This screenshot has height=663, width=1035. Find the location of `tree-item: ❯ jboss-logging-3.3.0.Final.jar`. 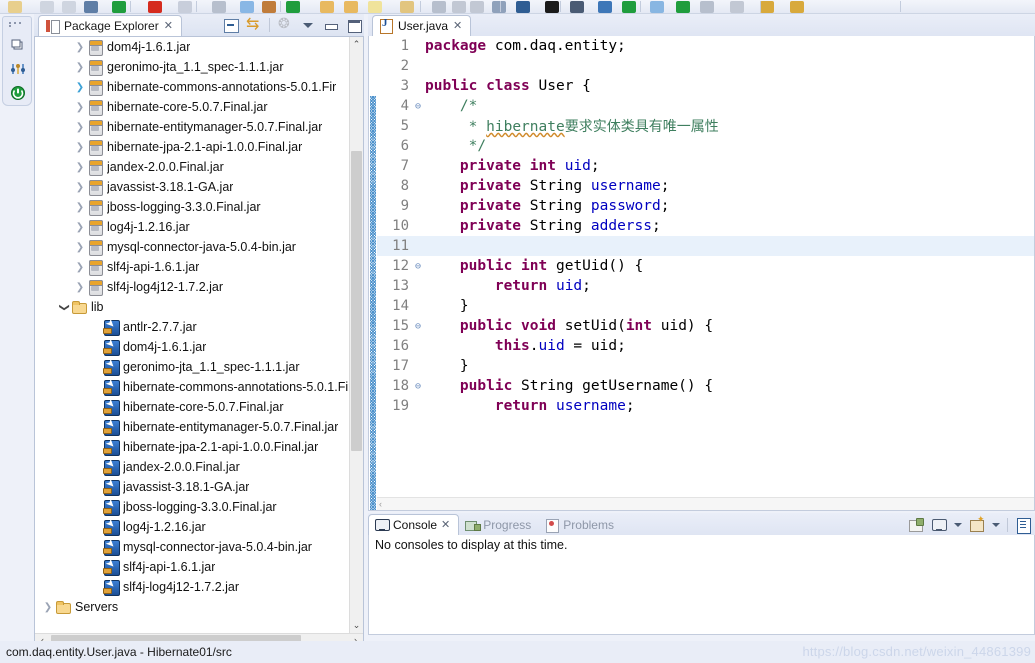

tree-item: ❯ jboss-logging-3.3.0.Final.jar is located at coordinates (192, 207).